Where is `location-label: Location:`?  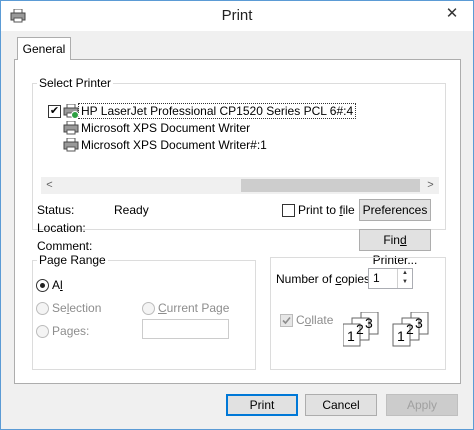 location-label: Location: is located at coordinates (61, 228).